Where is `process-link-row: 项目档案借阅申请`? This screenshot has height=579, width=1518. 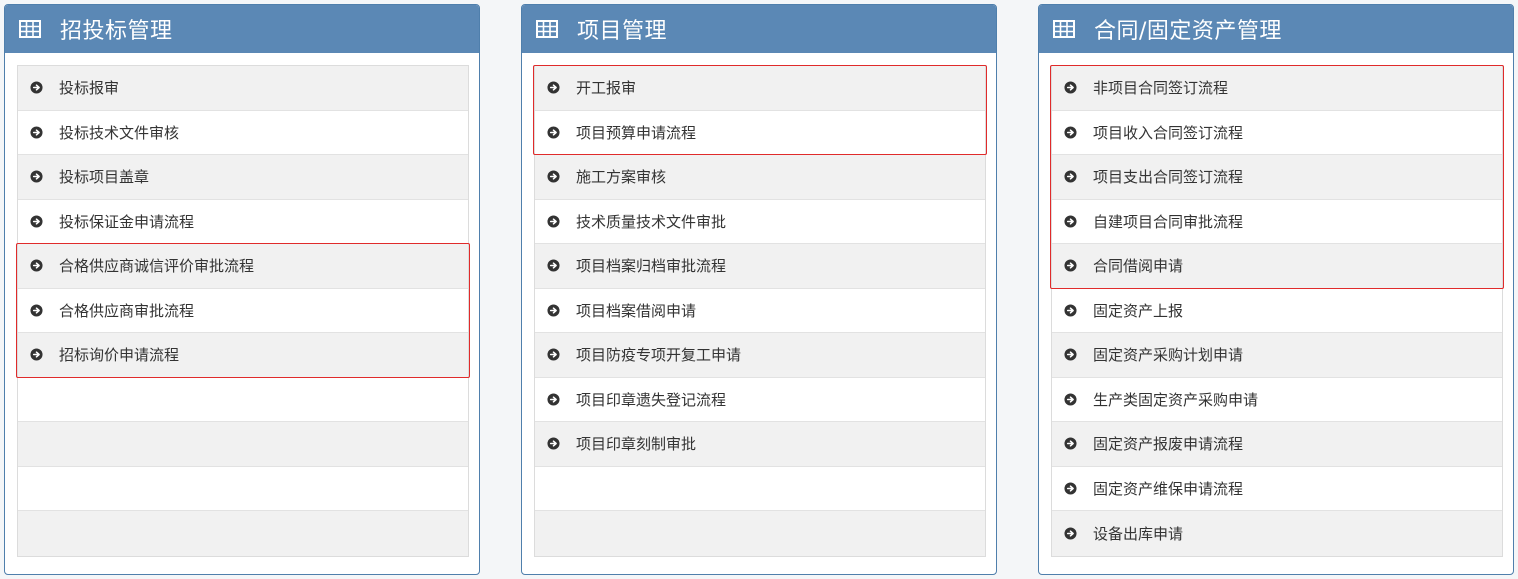 process-link-row: 项目档案借阅申请 is located at coordinates (760, 310).